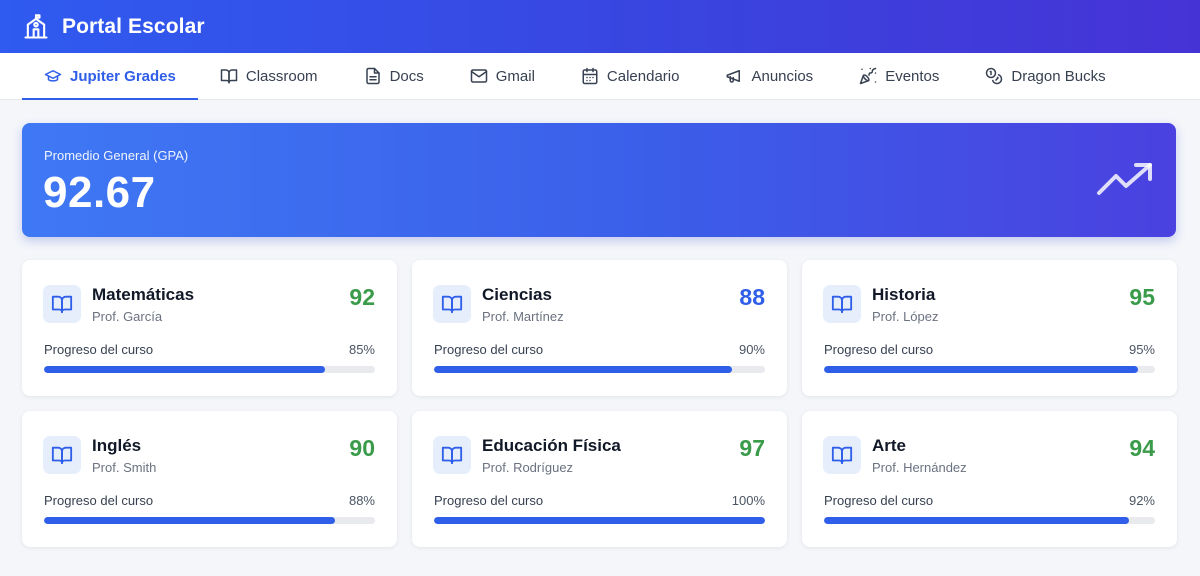 This screenshot has height=576, width=1200. I want to click on tab-calendario: Calendario, so click(631, 76).